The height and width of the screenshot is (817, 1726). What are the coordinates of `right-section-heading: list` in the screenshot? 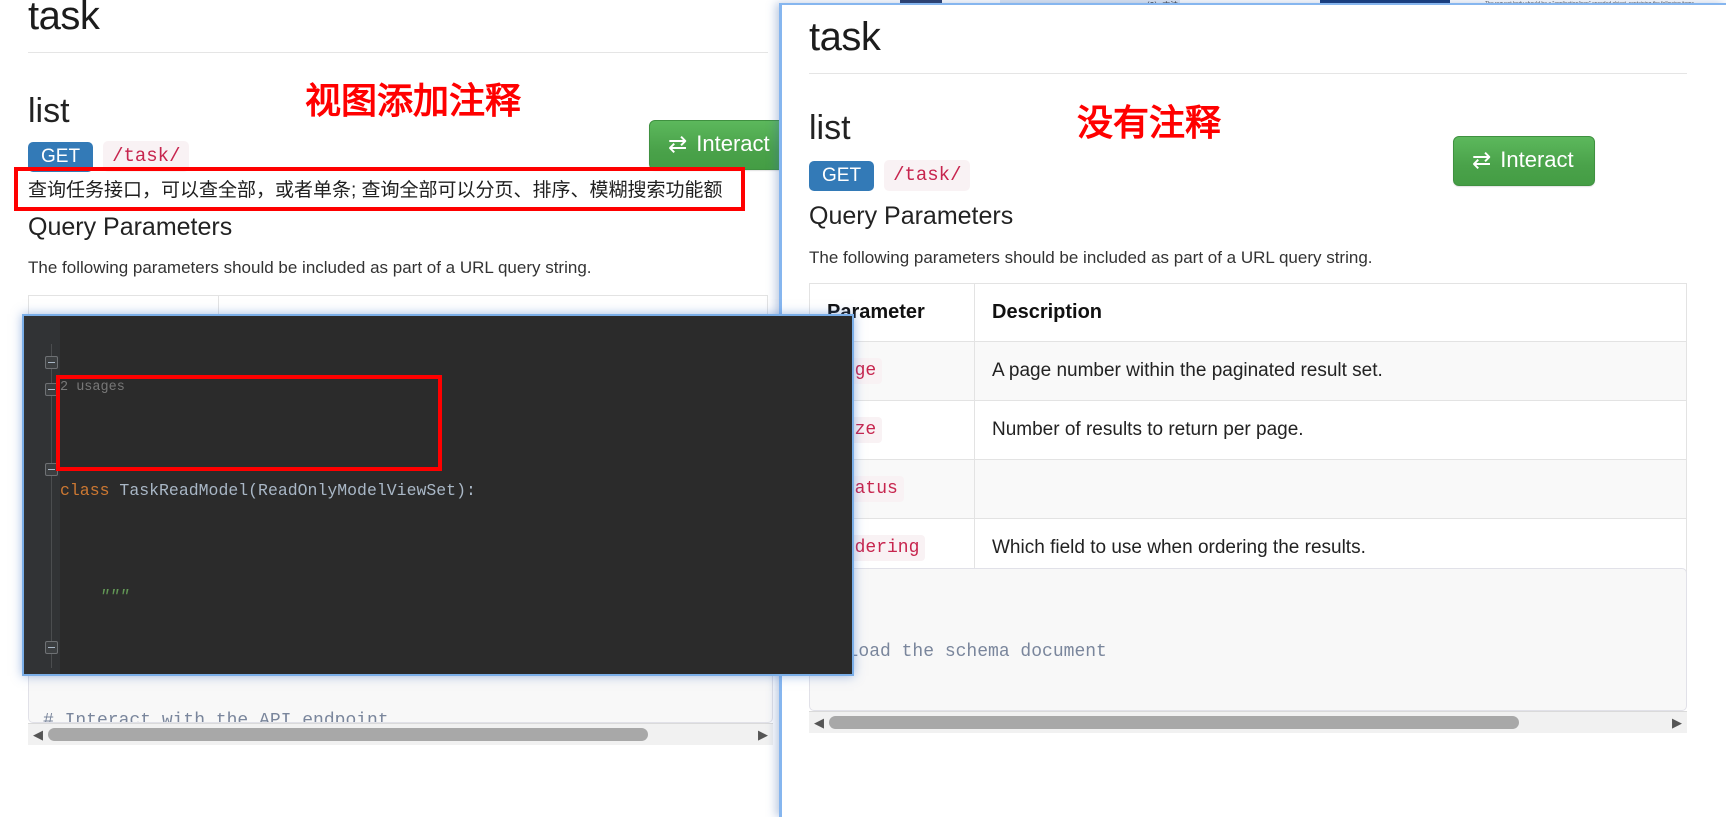 It's located at (830, 128).